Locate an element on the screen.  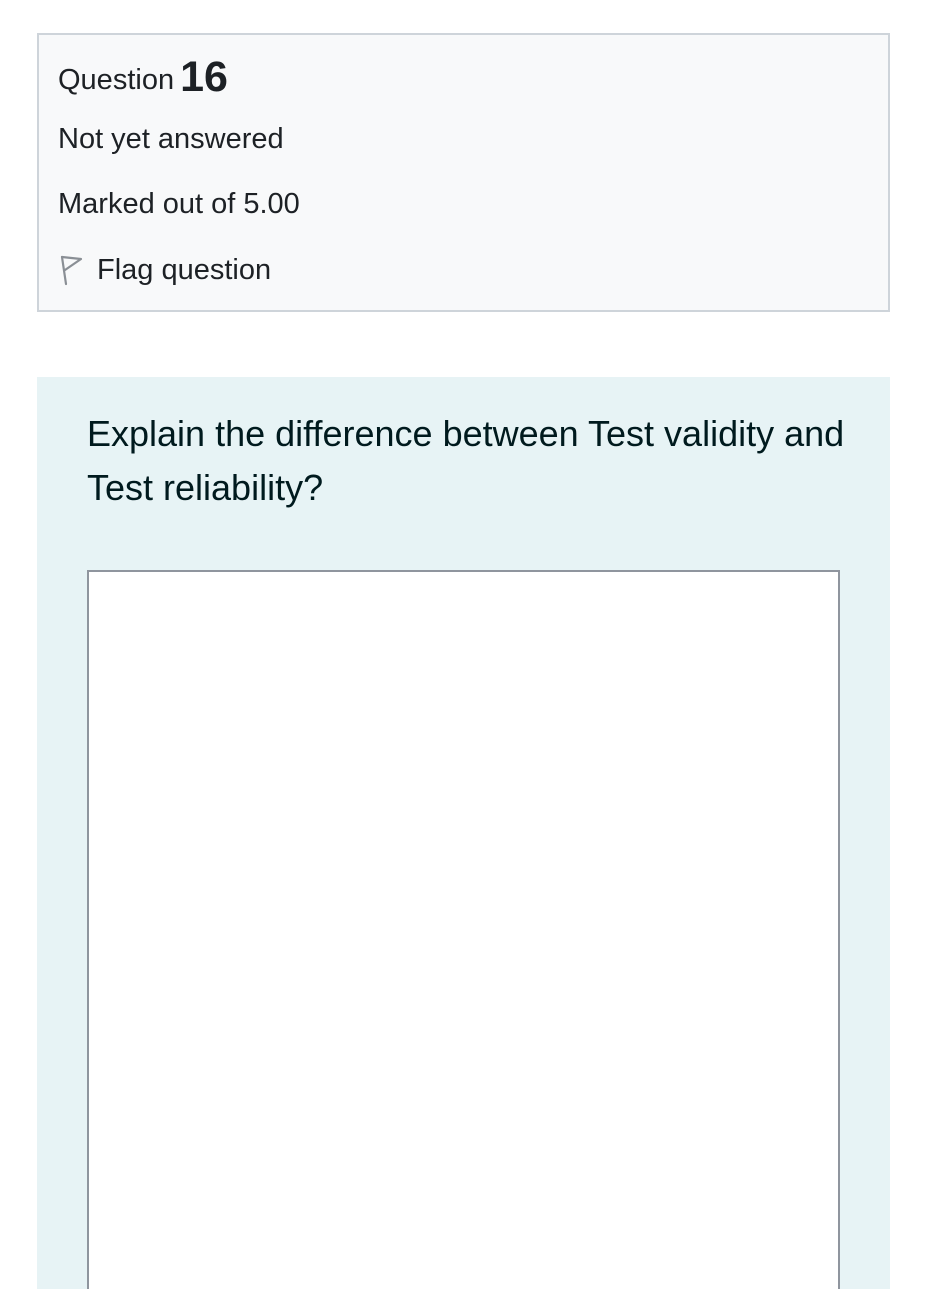
question-state: Not yet answered is located at coordinates (171, 139).